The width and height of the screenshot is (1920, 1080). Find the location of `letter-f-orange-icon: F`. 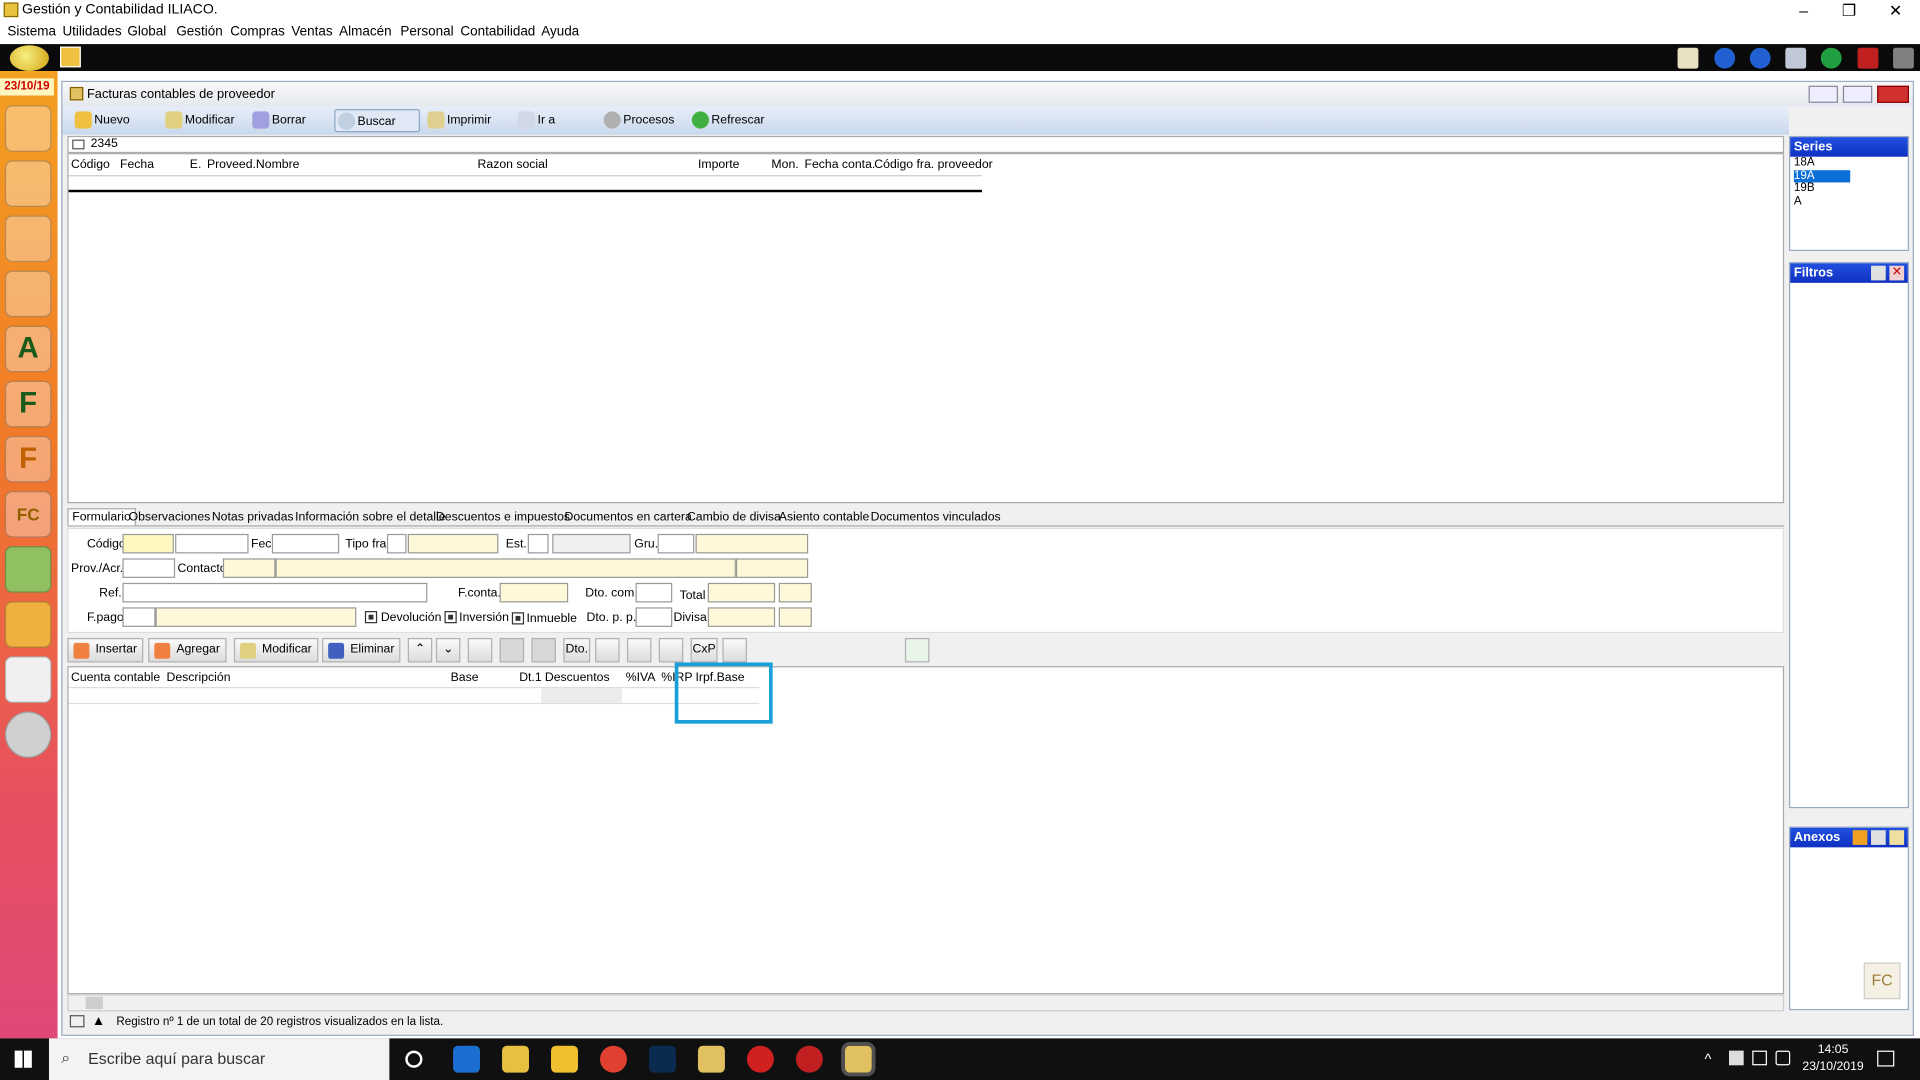

letter-f-orange-icon: F is located at coordinates (28, 459).